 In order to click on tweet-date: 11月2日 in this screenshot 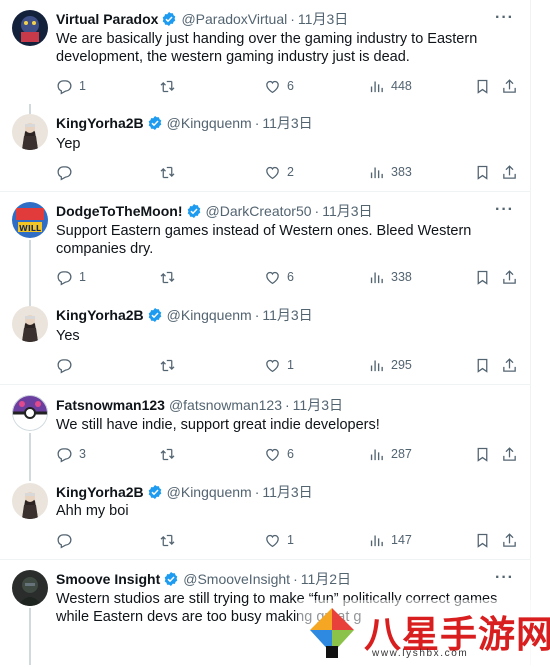, I will do `click(326, 579)`.